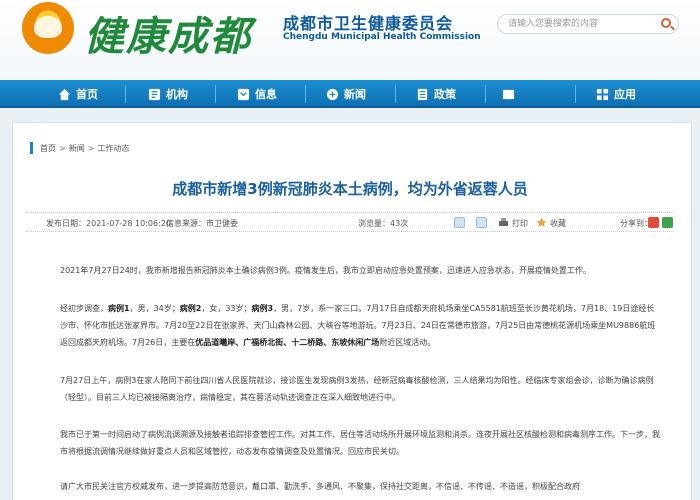 The image size is (700, 500). What do you see at coordinates (368, 23) in the screenshot?
I see `org-name-cn: 成都市卫生健康委员会` at bounding box center [368, 23].